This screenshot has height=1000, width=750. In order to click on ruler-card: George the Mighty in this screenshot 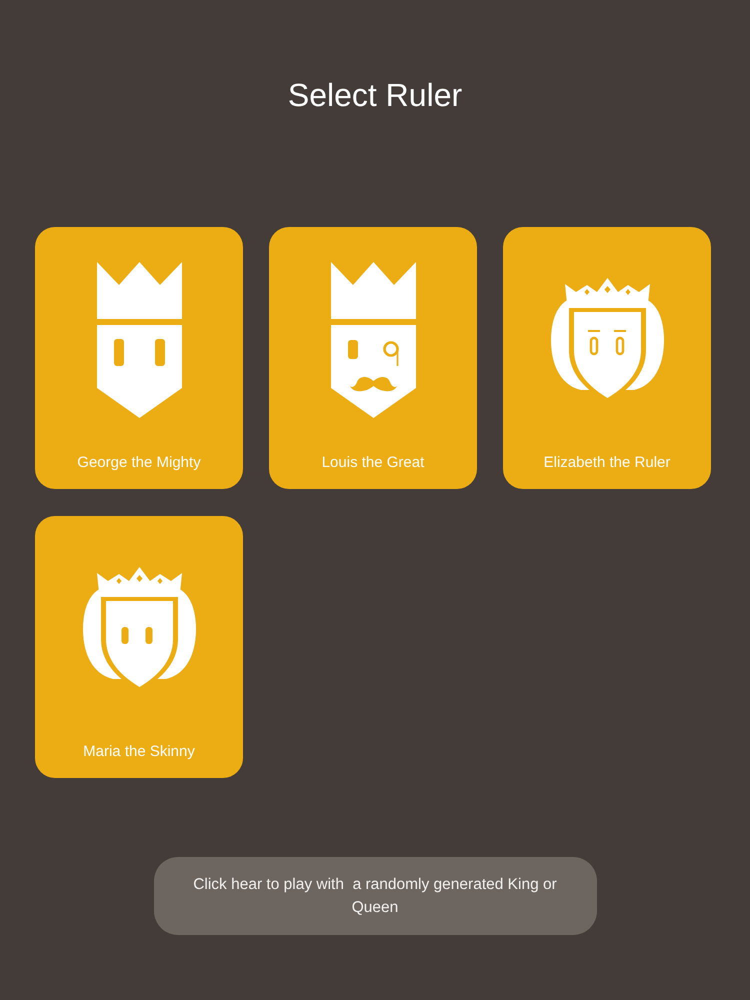, I will do `click(139, 358)`.